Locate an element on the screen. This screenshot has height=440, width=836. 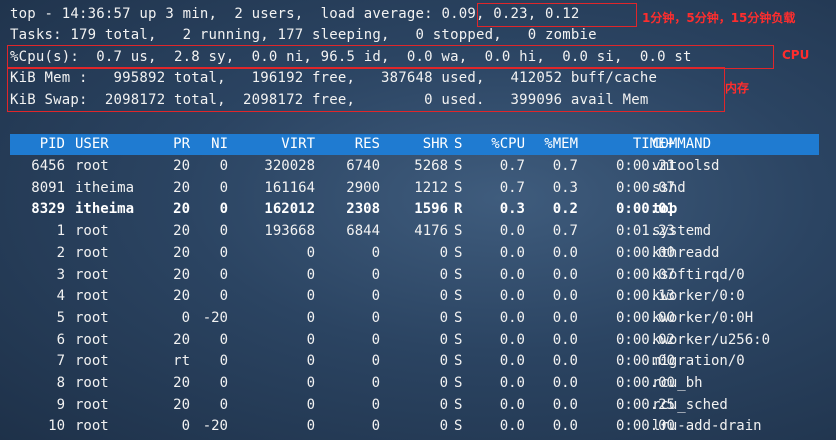
col-user: USER is located at coordinates (120, 144).